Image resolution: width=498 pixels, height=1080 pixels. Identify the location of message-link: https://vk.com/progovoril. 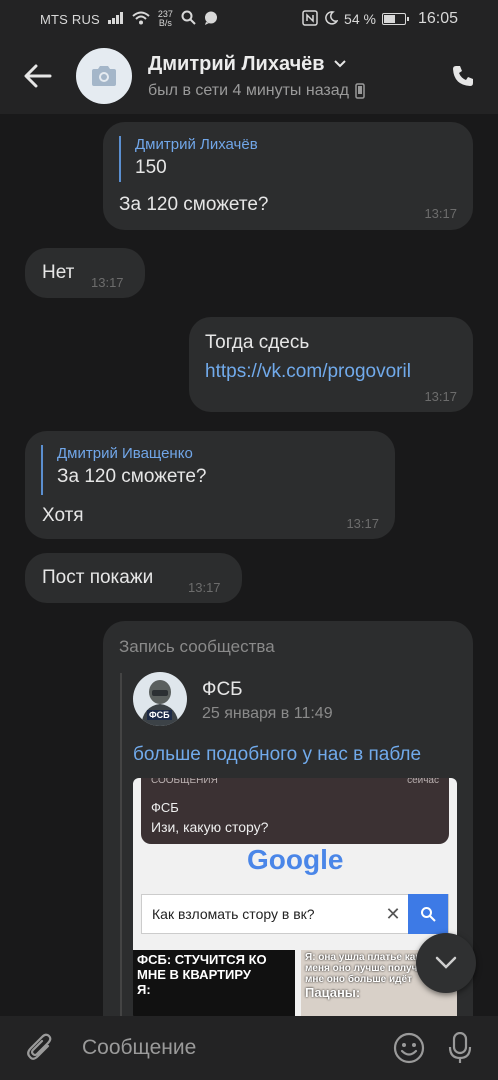
(308, 372).